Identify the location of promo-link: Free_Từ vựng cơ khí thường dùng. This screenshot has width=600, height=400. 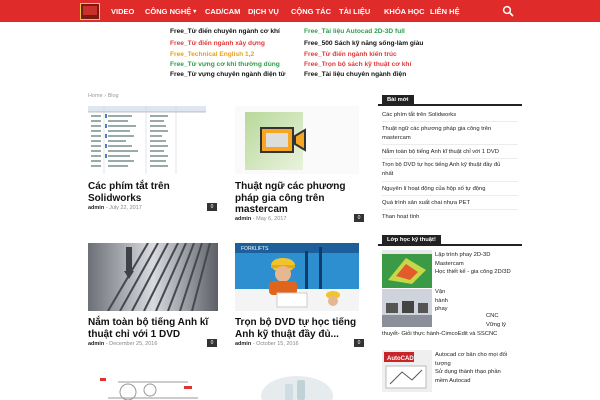
(225, 64).